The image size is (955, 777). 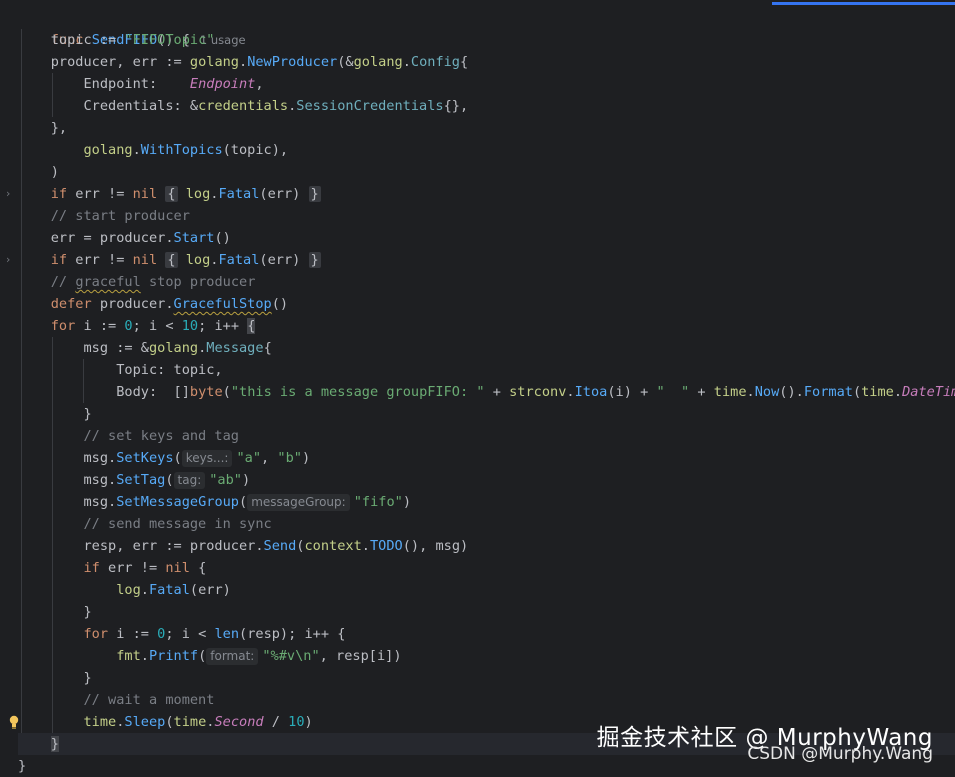 What do you see at coordinates (486, 84) in the screenshot?
I see `code-line: Endpoint: Endpoint,` at bounding box center [486, 84].